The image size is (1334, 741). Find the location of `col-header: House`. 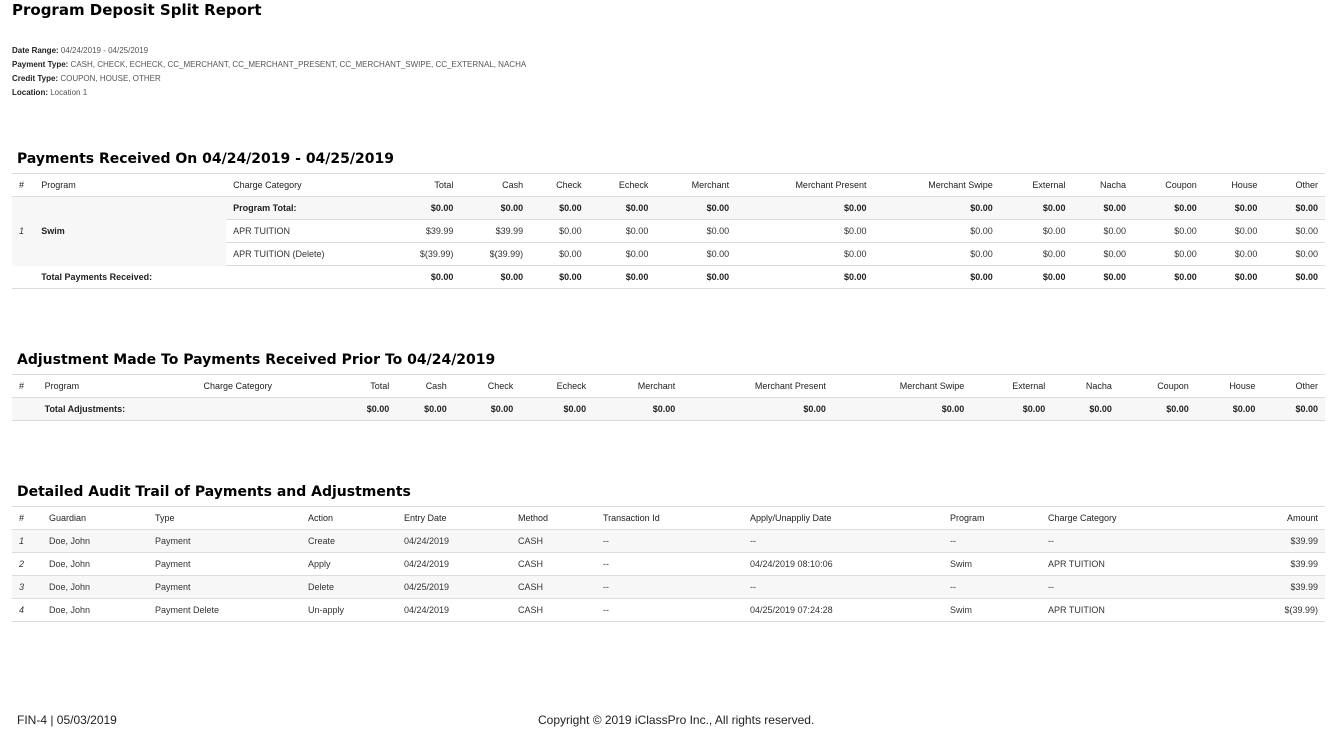

col-header: House is located at coordinates (1234, 185).